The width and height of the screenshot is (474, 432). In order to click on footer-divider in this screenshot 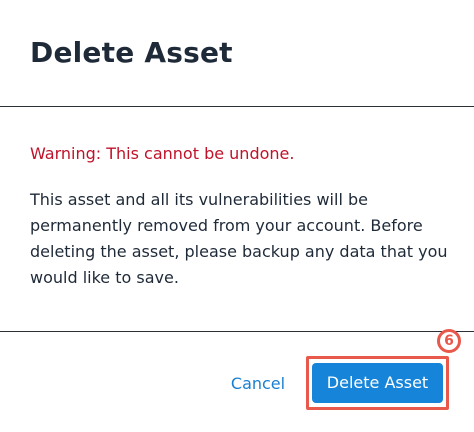, I will do `click(237, 331)`.